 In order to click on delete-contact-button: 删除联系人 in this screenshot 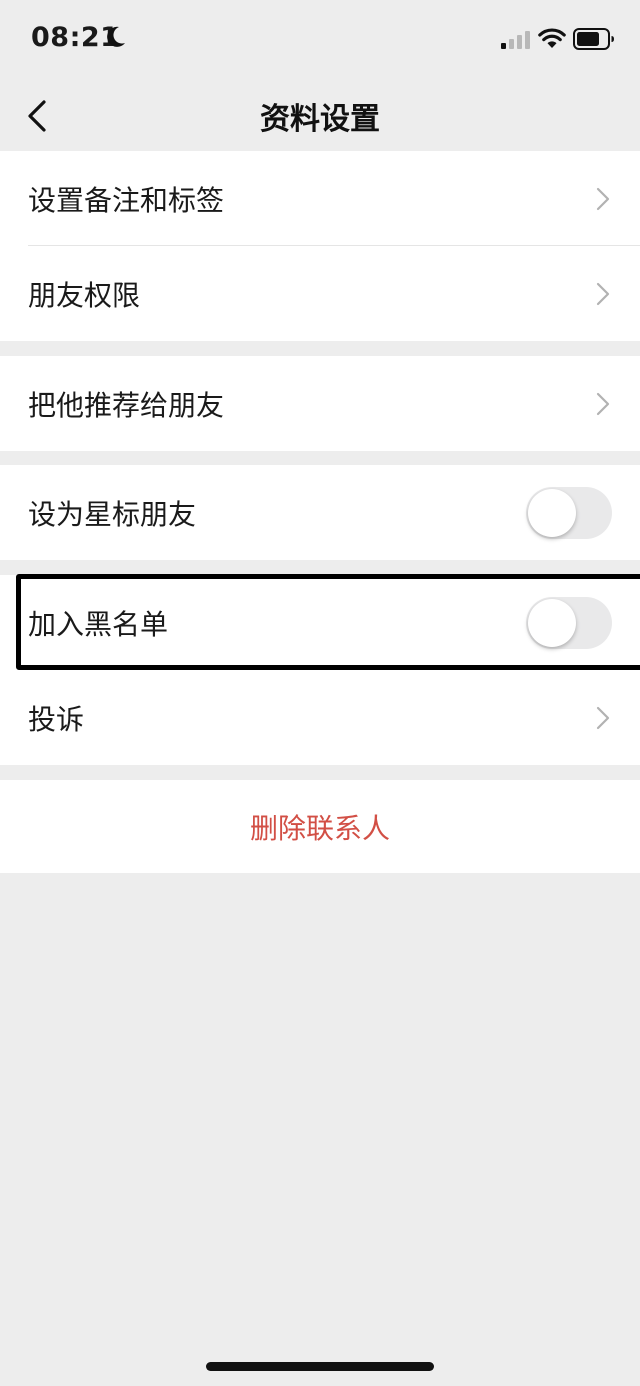, I will do `click(320, 826)`.